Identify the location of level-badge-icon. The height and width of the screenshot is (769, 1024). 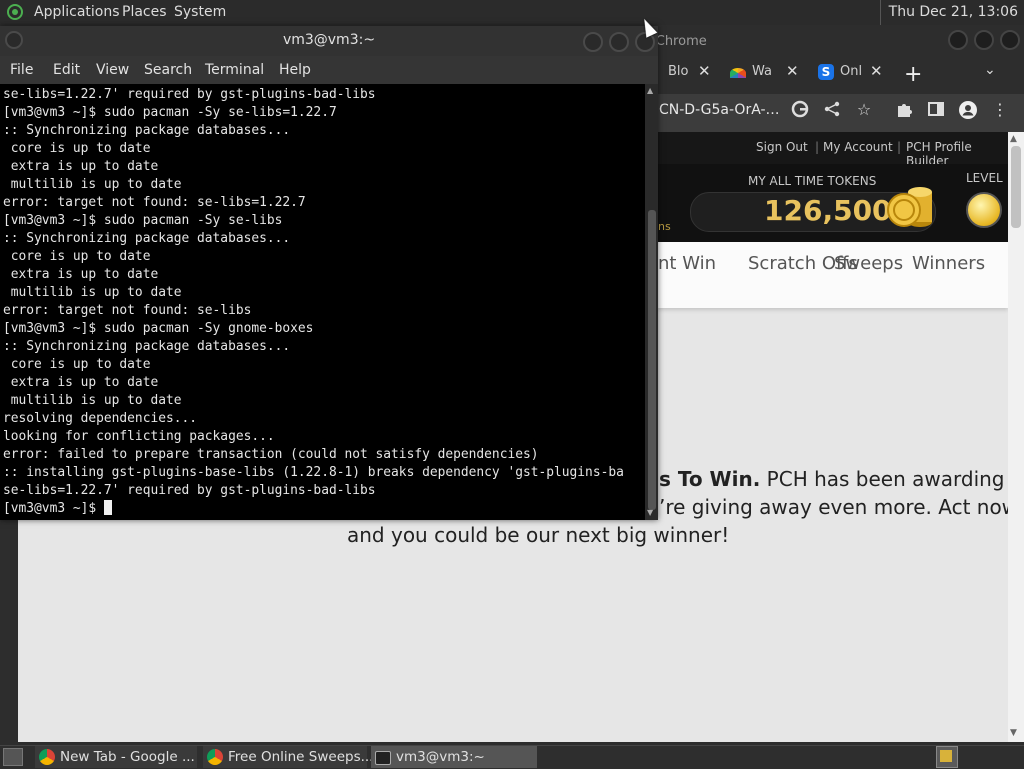
(984, 210).